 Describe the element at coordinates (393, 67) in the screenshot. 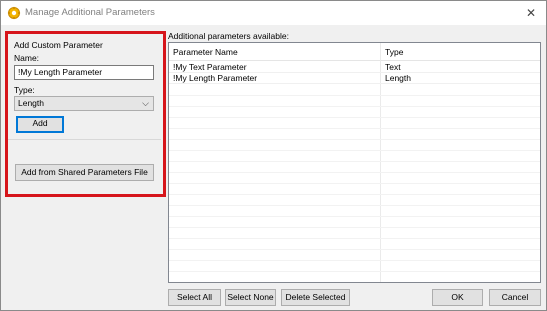

I see `parameter-type-cell: Text` at that location.